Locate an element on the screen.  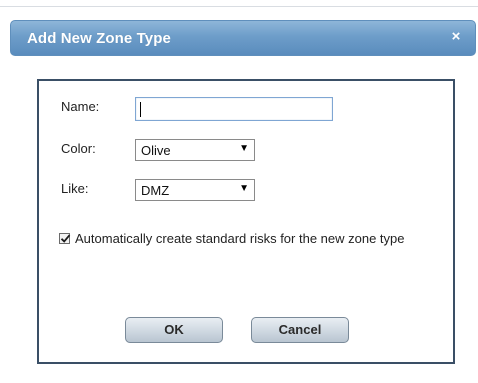
text-caret is located at coordinates (140, 109).